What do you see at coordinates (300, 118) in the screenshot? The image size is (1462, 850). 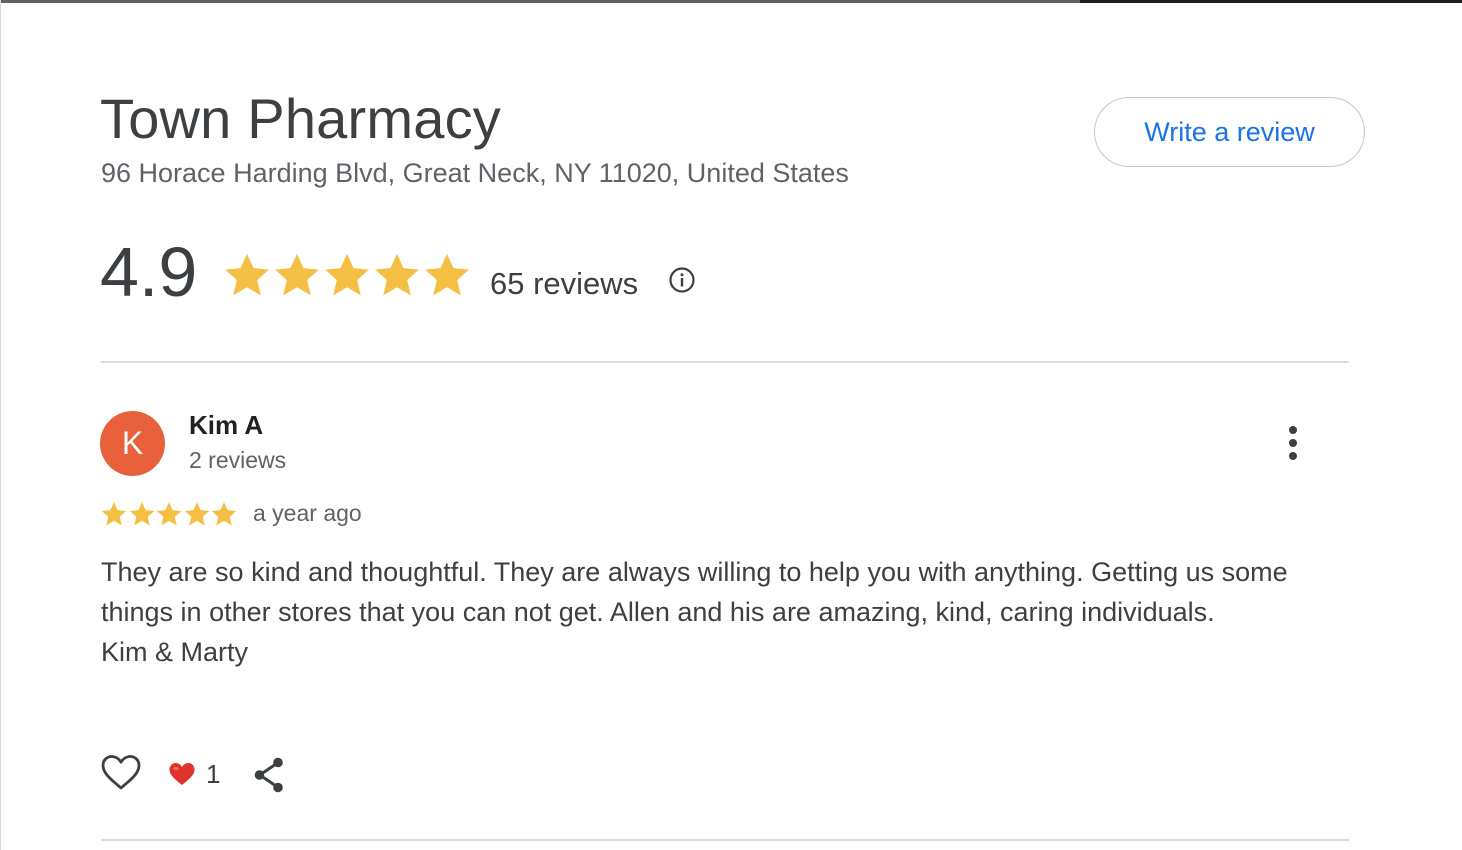 I see `place-title: Town Pharmacy` at bounding box center [300, 118].